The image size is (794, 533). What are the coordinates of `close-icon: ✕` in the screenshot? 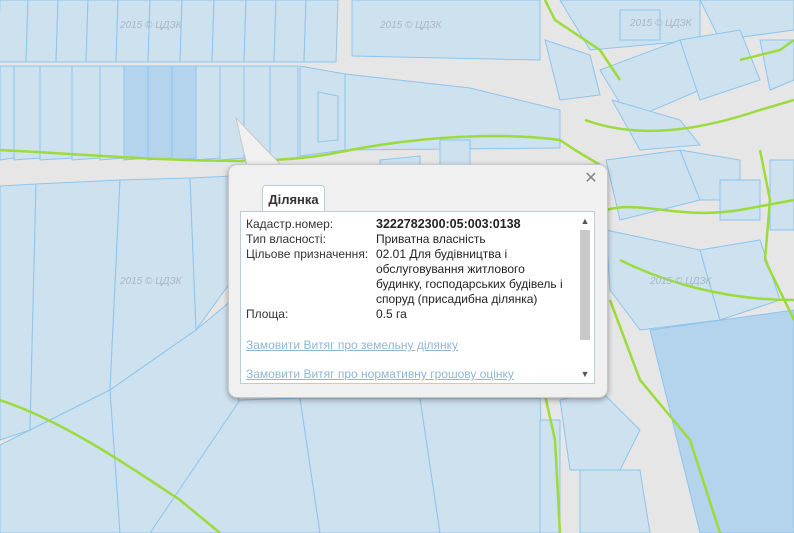 It's located at (591, 178).